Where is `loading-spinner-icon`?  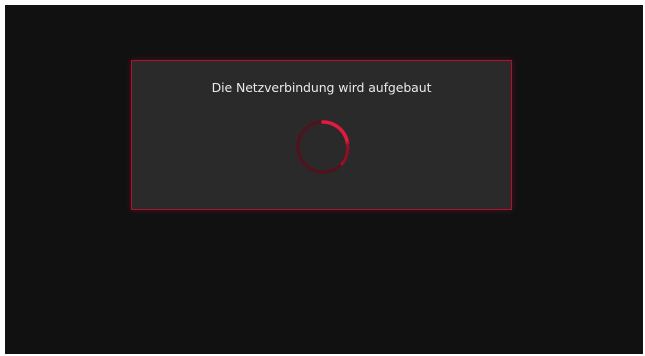 loading-spinner-icon is located at coordinates (323, 147).